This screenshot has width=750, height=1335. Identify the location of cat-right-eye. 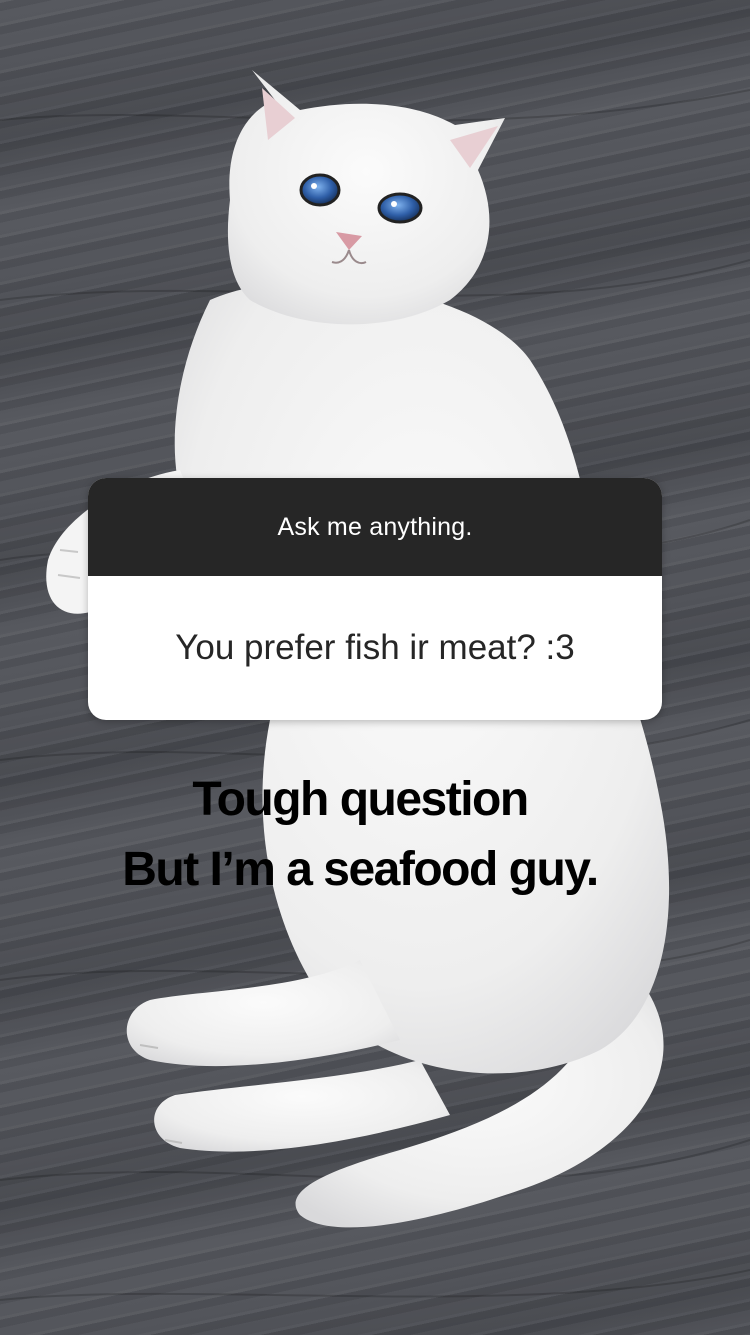
(400, 208).